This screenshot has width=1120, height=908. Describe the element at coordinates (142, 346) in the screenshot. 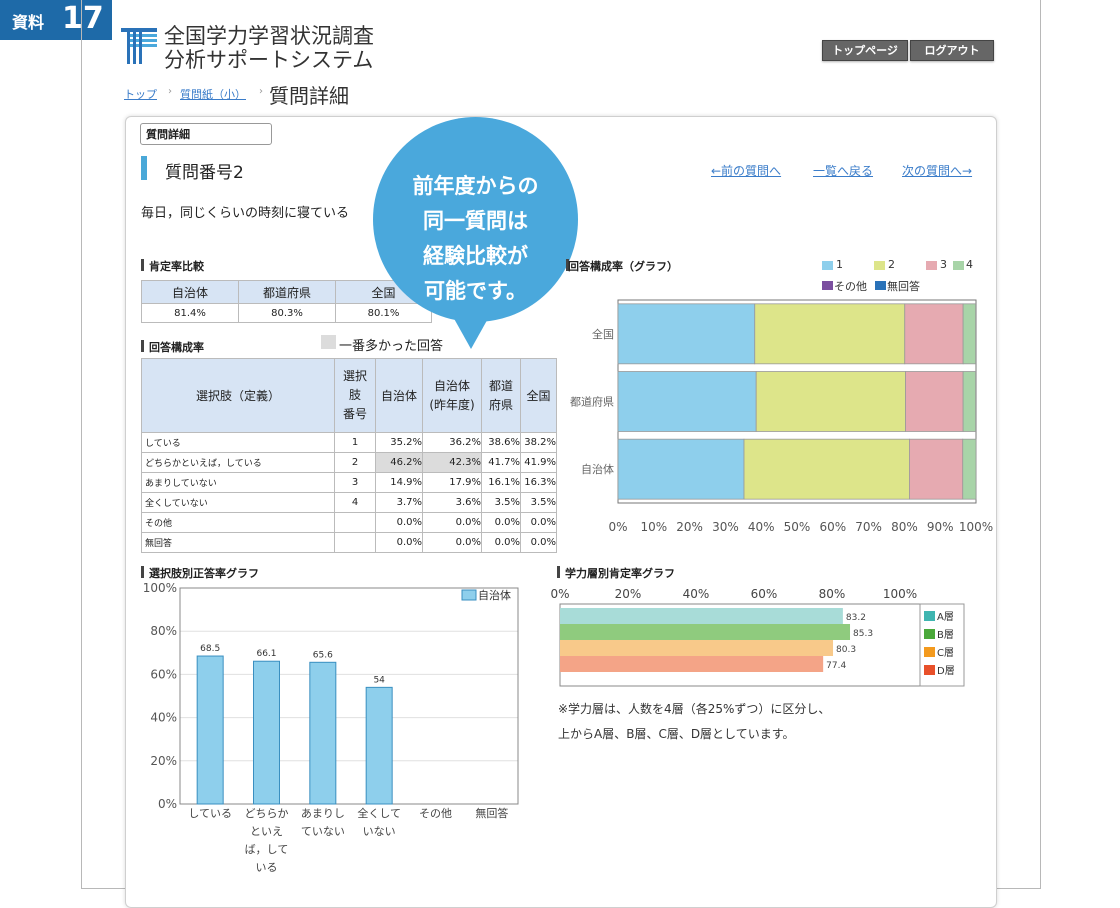

I see `section-marker` at that location.